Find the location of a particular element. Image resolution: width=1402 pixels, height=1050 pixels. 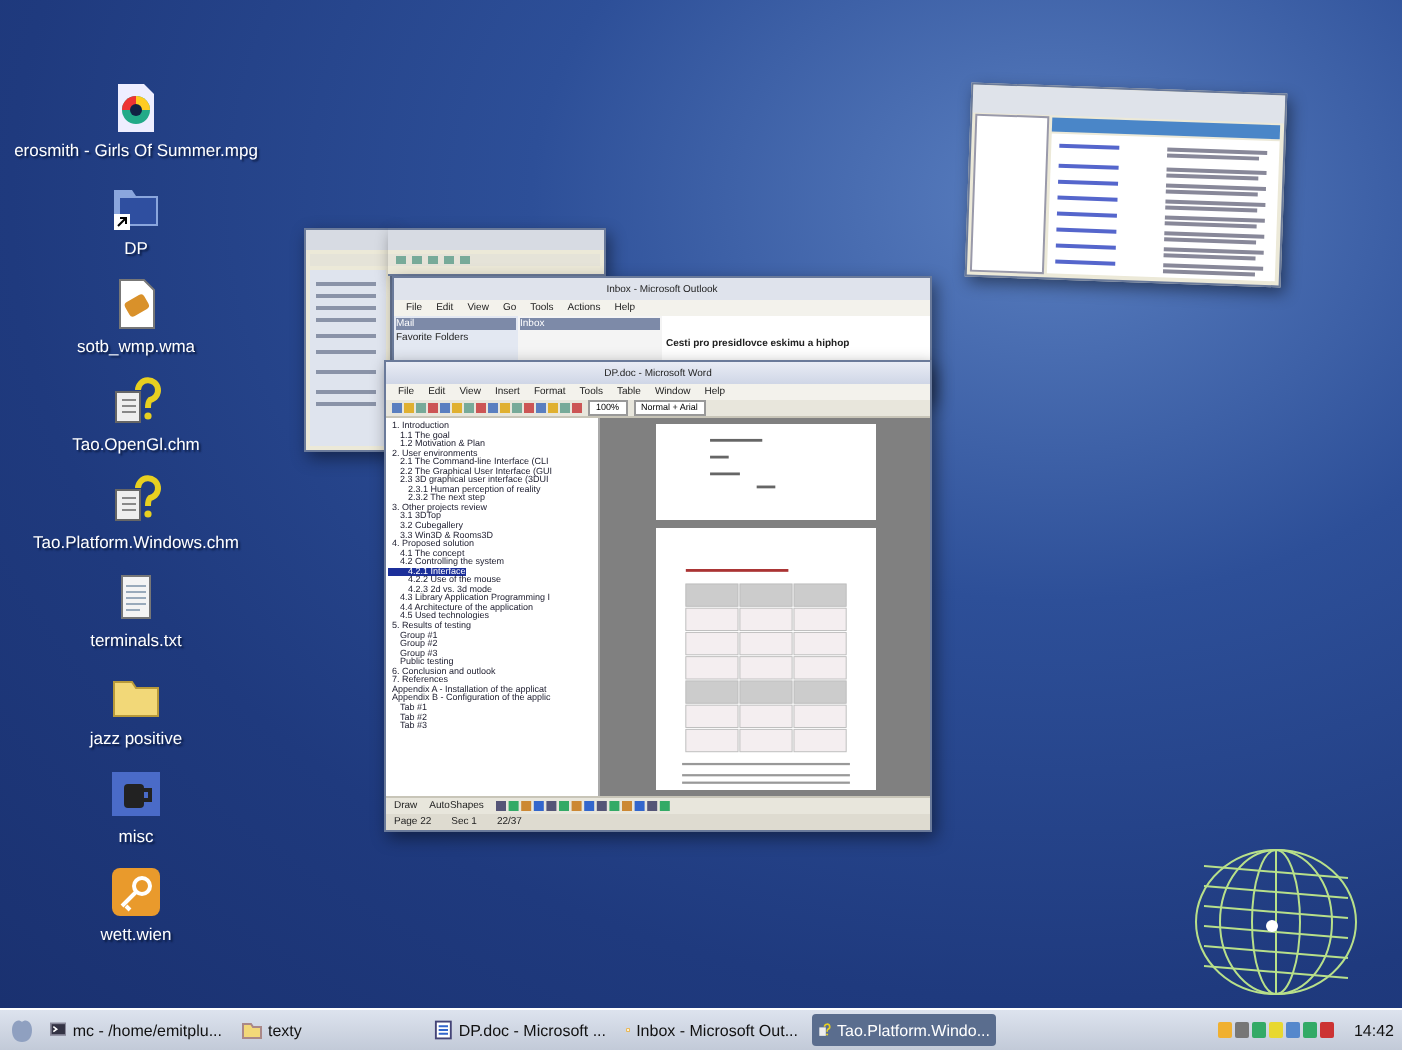

toolbar-icons-drawing is located at coordinates (487, 408).